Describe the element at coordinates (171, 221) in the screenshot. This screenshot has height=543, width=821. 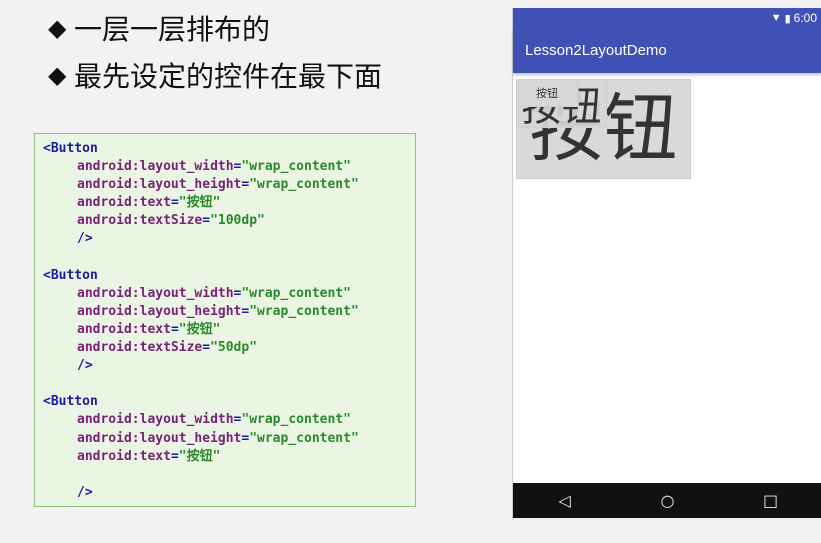
I see `code-line: android:textSize="100dp"` at that location.